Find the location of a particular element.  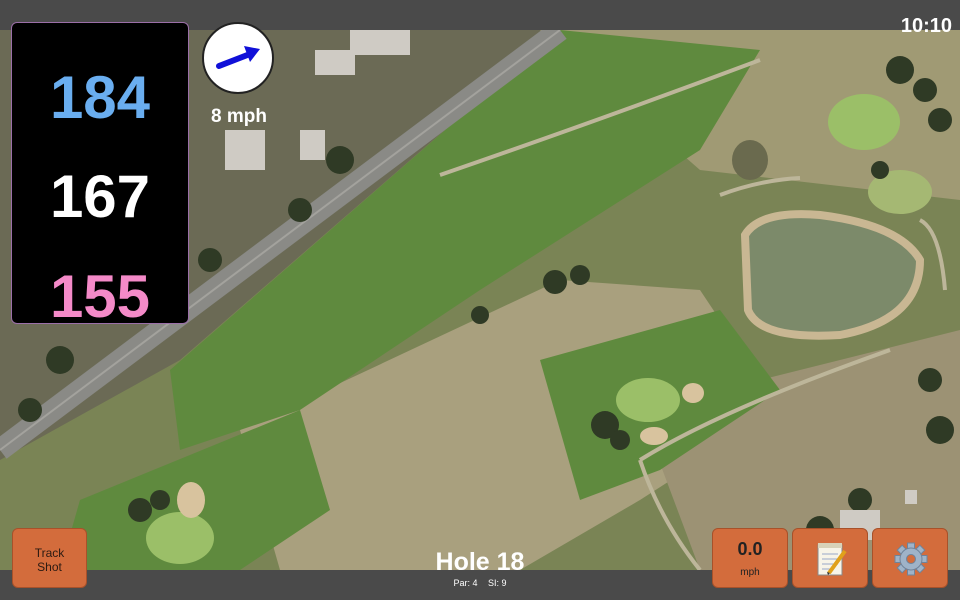

wind-speed-label: 8 mph is located at coordinates (239, 116).